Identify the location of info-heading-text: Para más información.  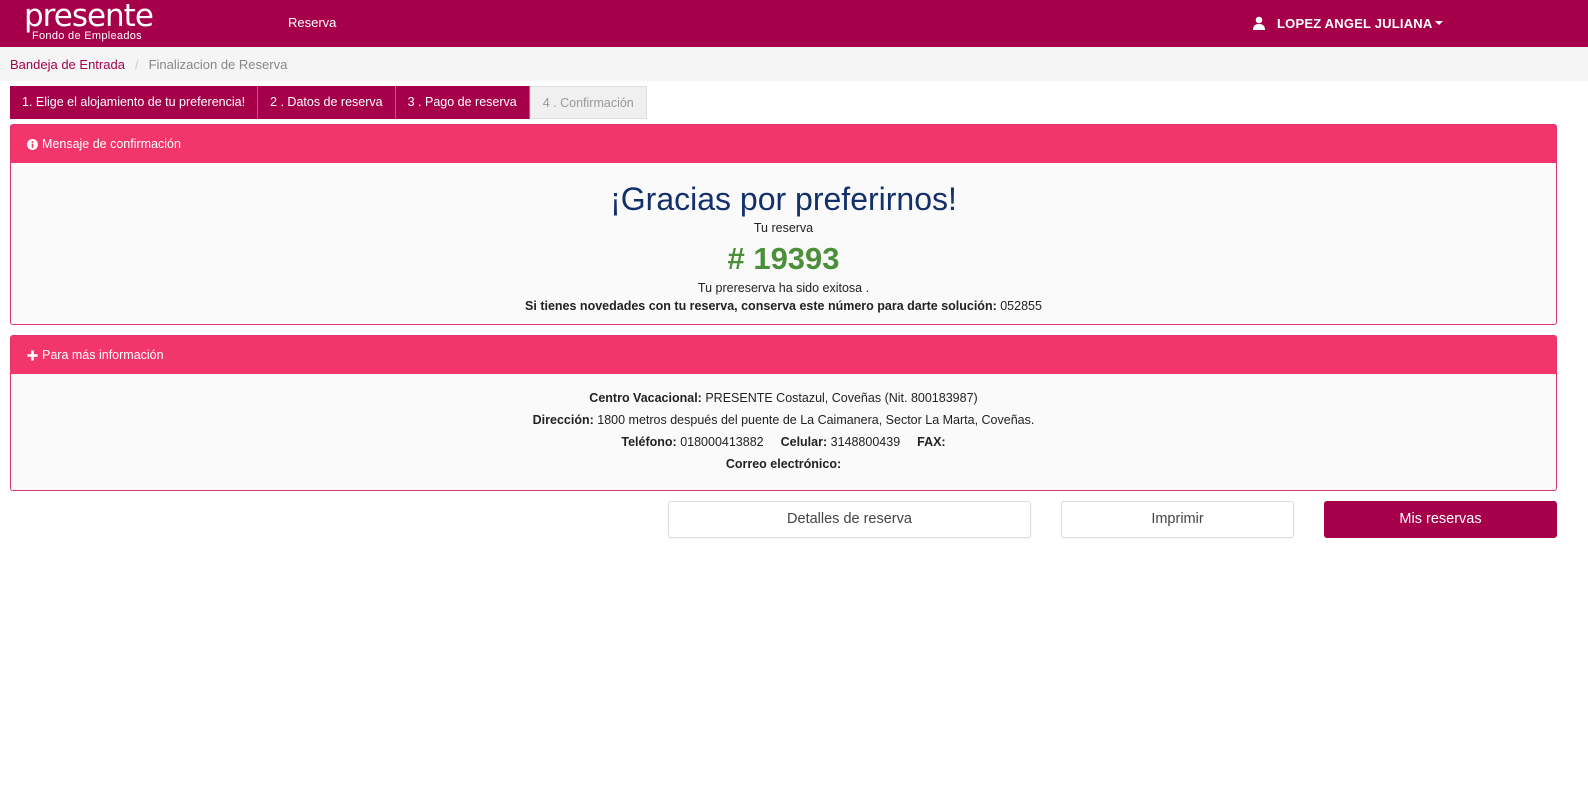
(103, 355).